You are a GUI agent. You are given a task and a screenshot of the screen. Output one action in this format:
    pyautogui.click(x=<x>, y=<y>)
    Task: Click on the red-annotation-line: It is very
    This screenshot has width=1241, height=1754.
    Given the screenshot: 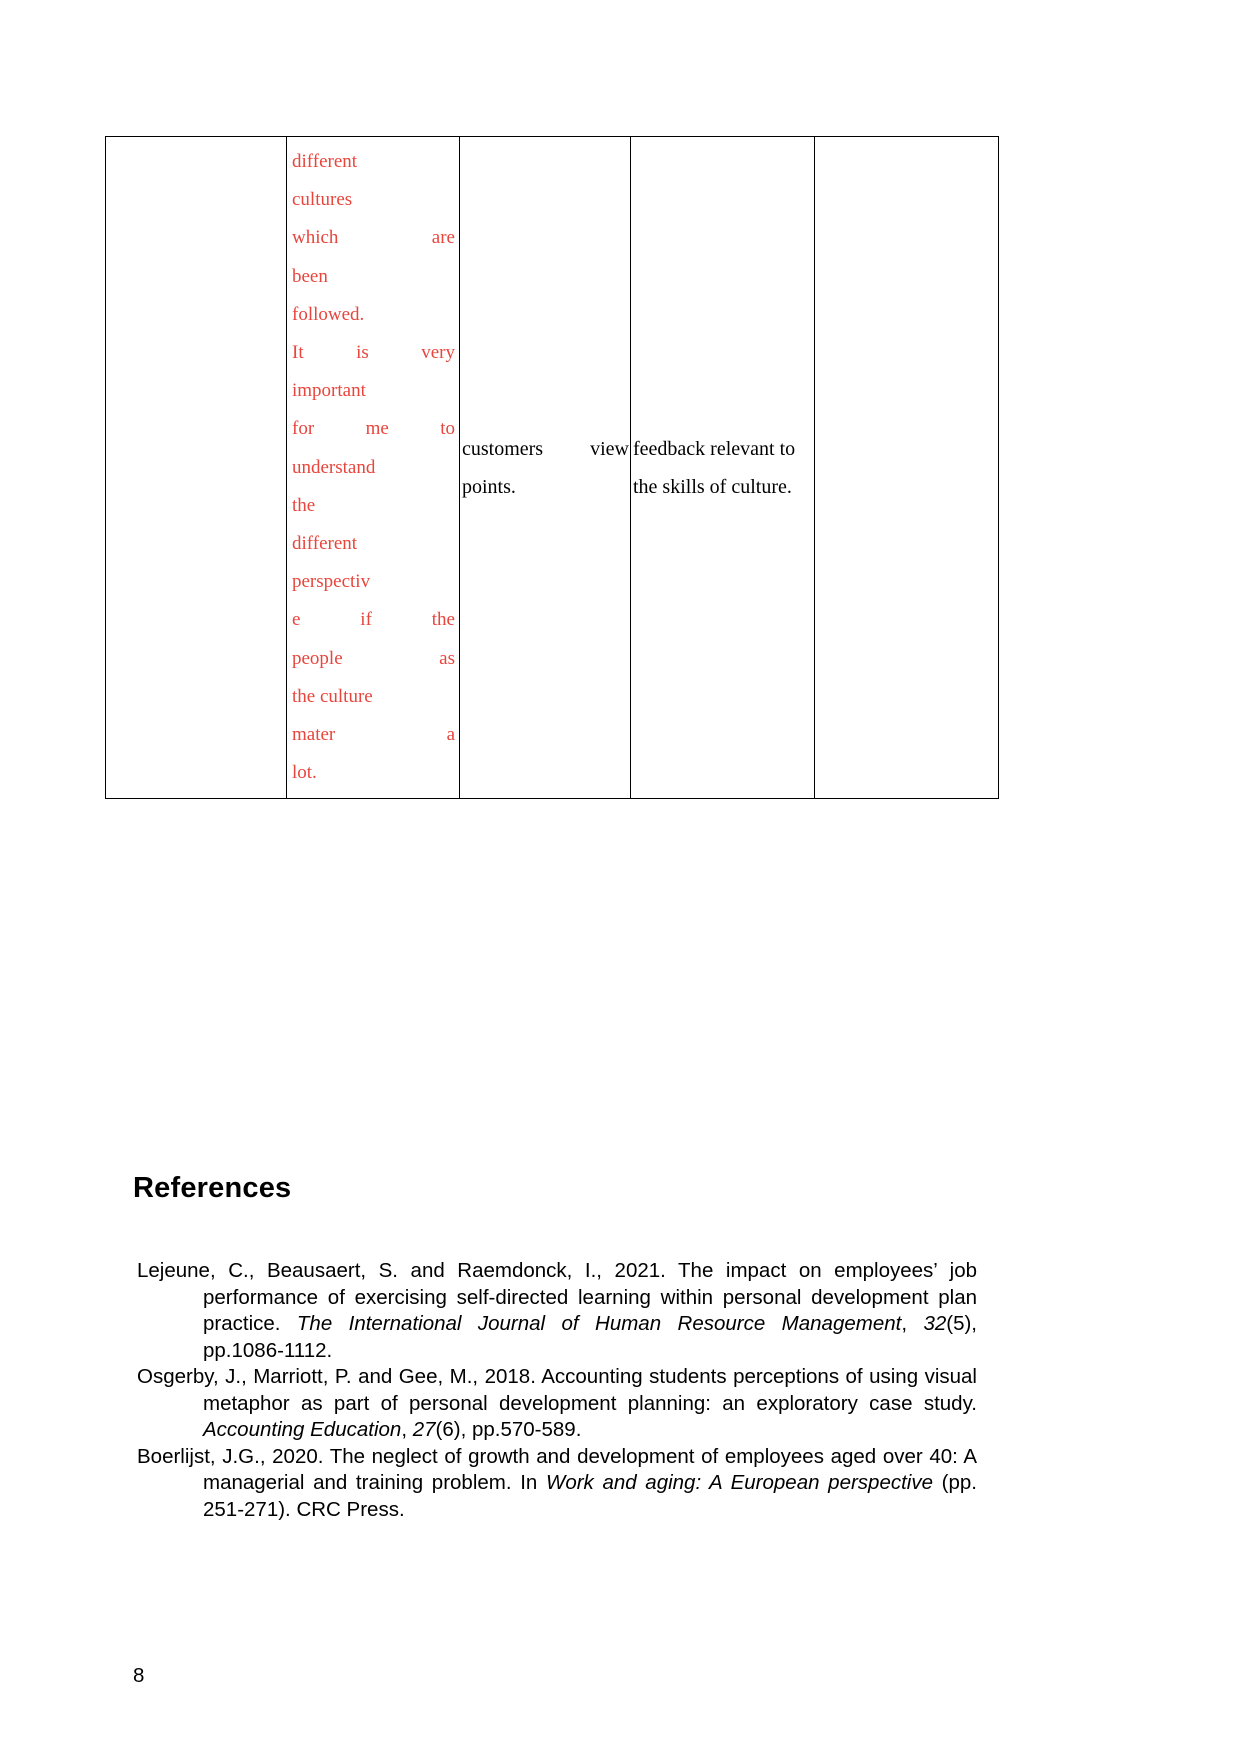 What is the action you would take?
    pyautogui.click(x=373, y=353)
    